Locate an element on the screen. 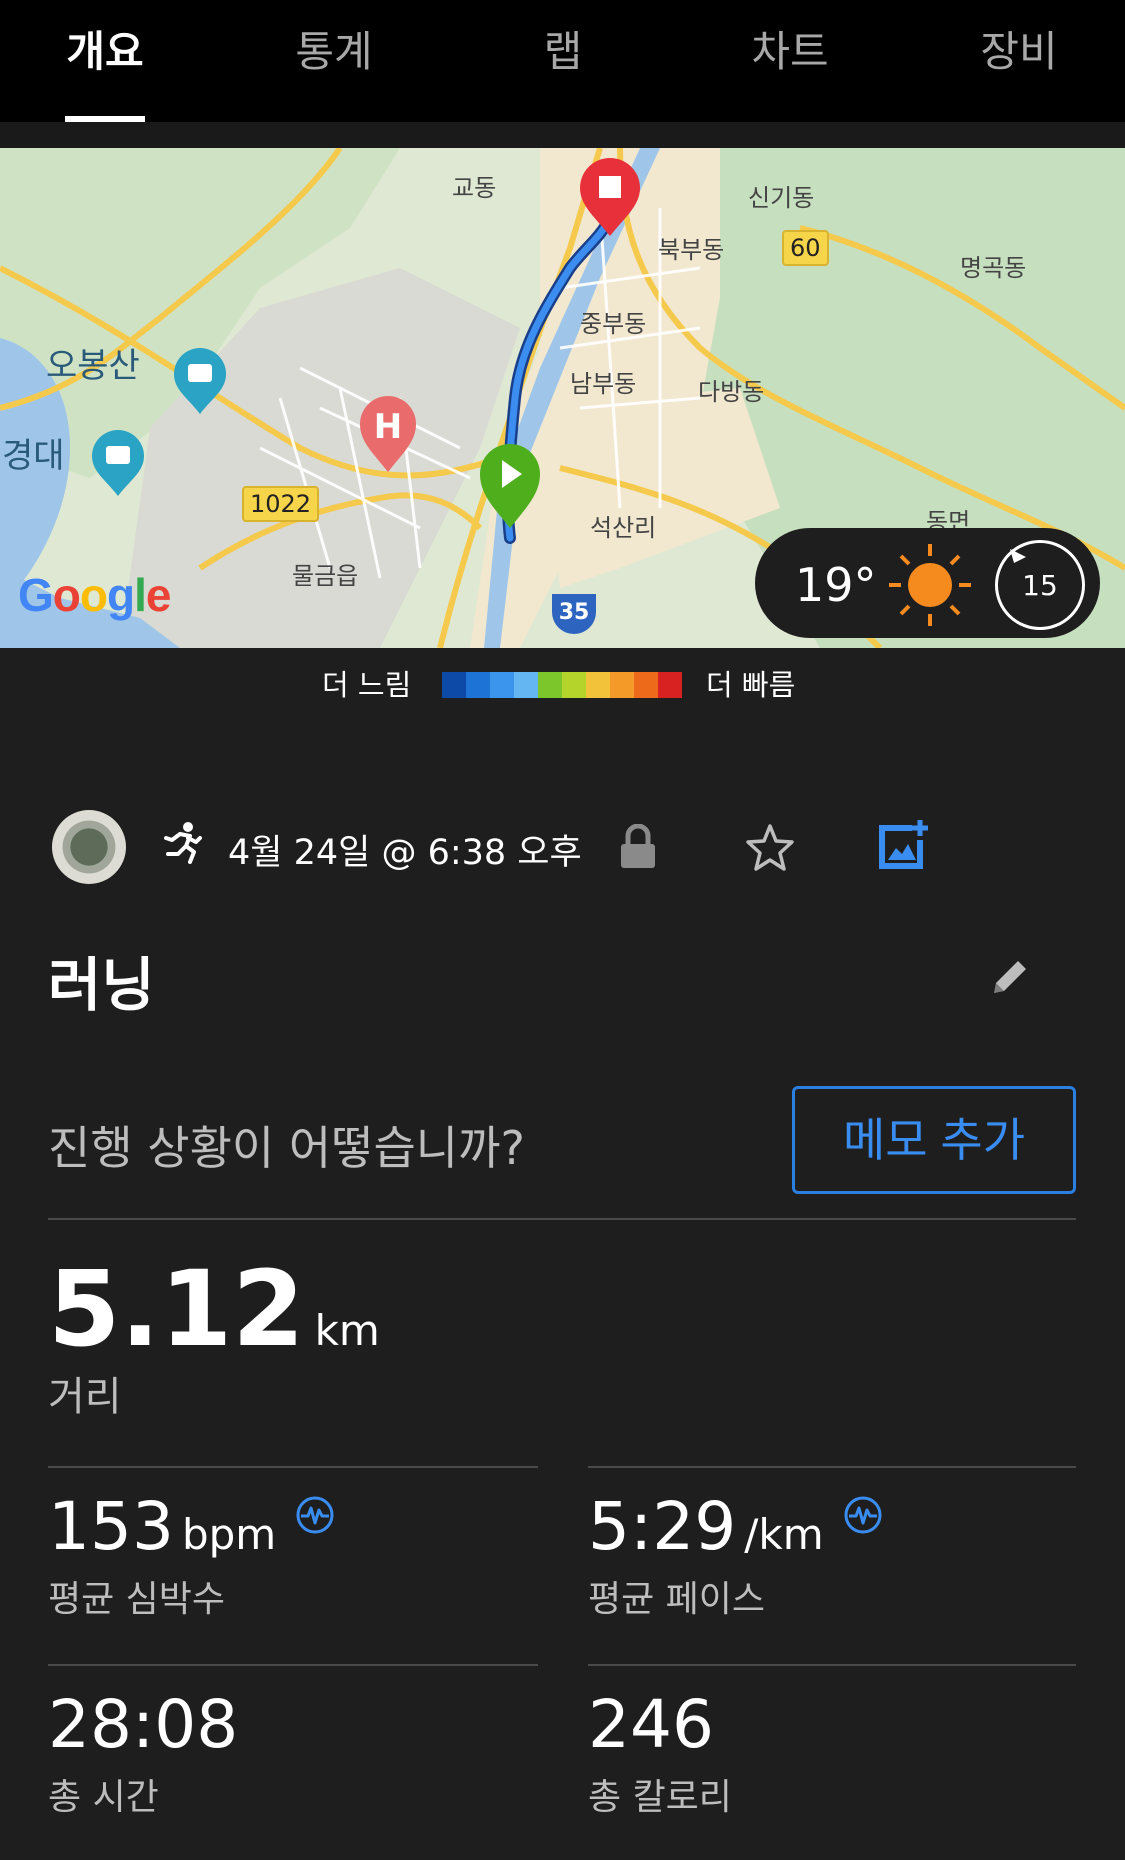 The image size is (1125, 1860). distance-unit: km is located at coordinates (347, 1330).